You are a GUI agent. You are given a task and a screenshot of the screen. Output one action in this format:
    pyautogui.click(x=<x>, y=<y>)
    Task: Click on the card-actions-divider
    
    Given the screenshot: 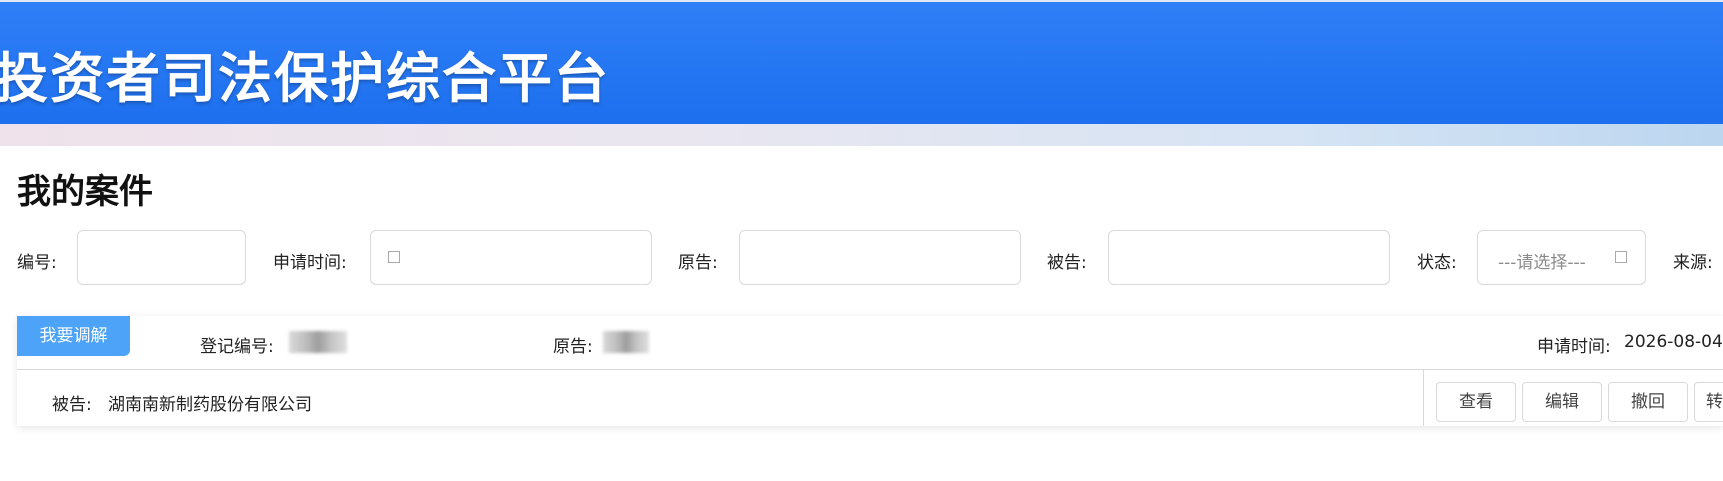 What is the action you would take?
    pyautogui.click(x=1423, y=398)
    